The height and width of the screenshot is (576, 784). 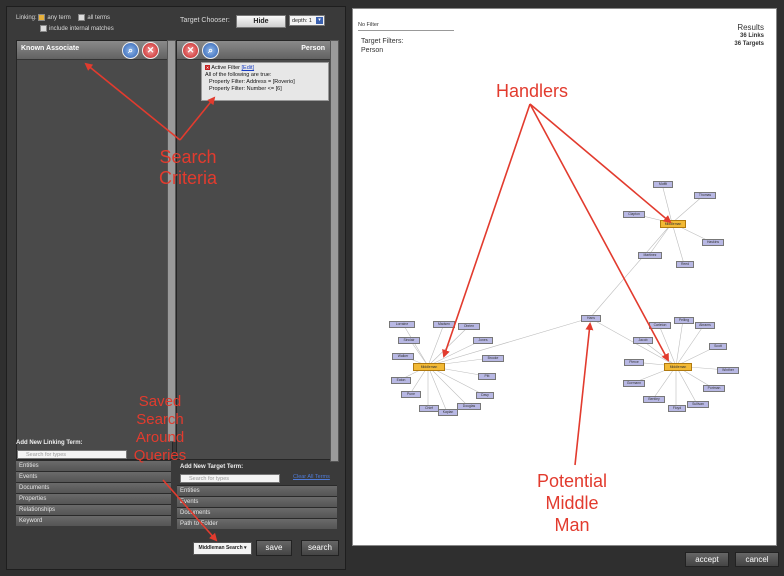 I want to click on annotation-potential-middle-man: Potential Middle Man, so click(x=572, y=503).